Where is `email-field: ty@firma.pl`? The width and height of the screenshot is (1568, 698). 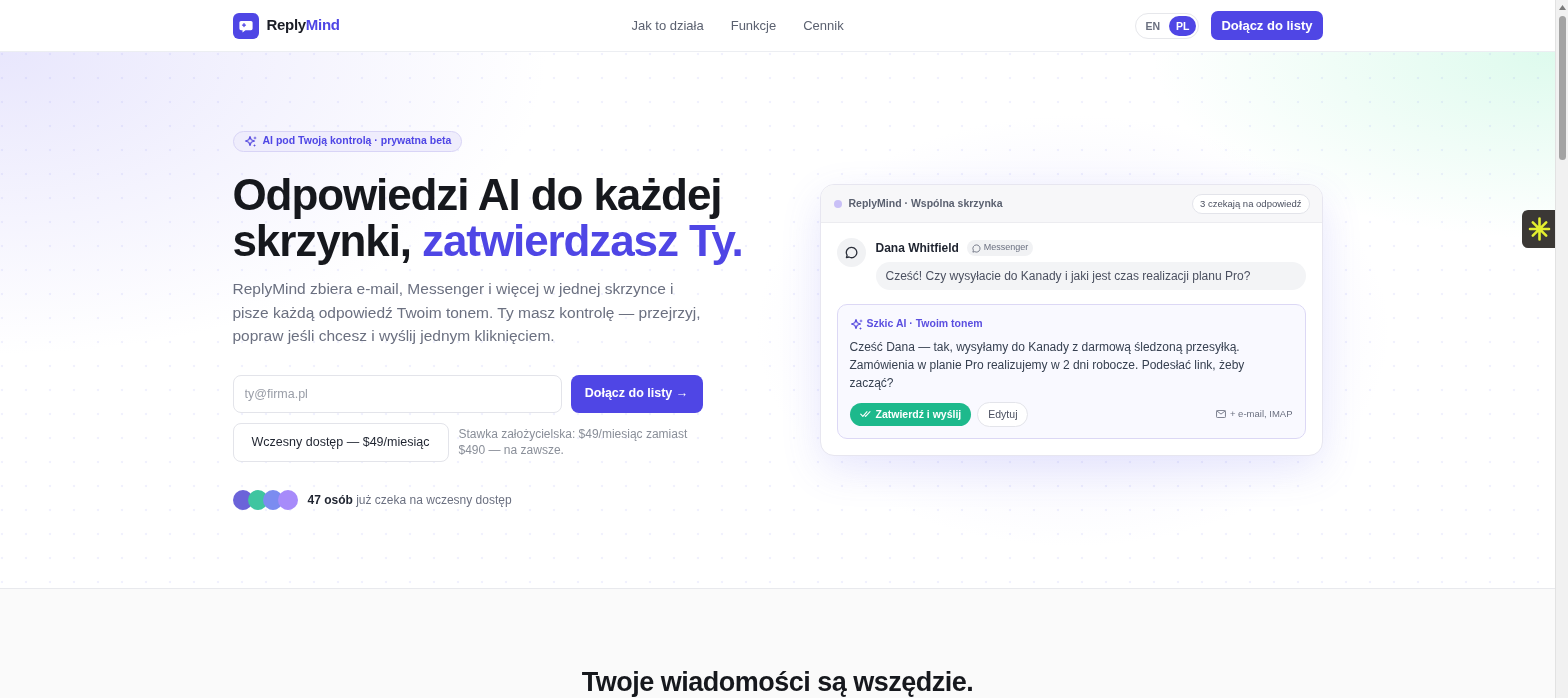
email-field: ty@firma.pl is located at coordinates (397, 393).